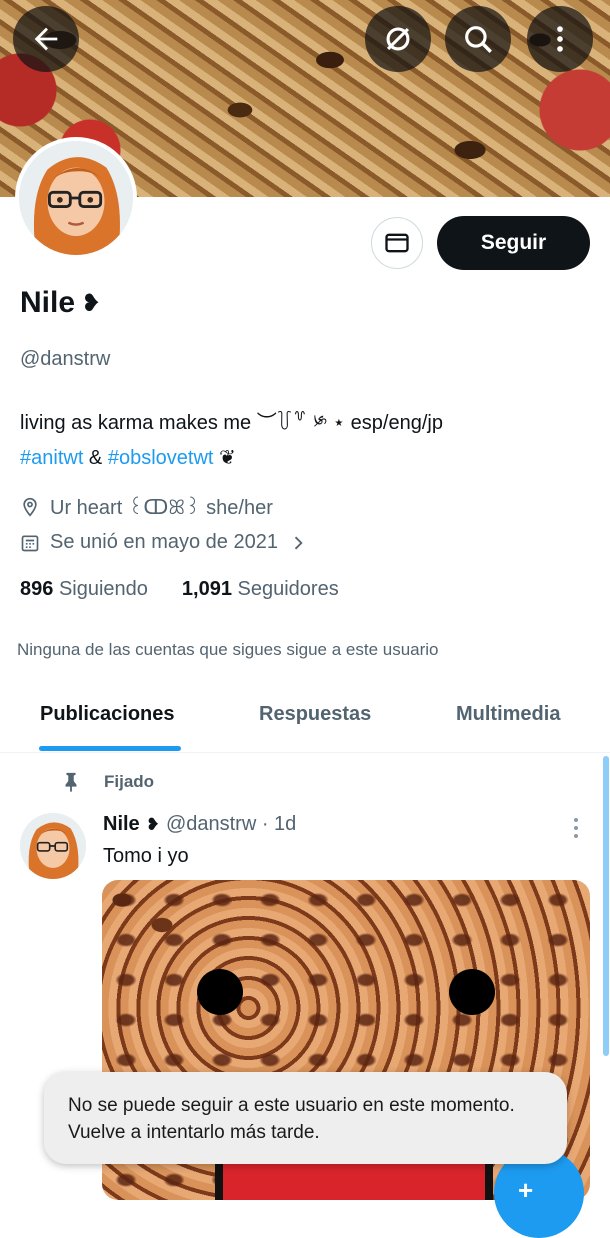  What do you see at coordinates (315, 714) in the screenshot?
I see `tab-respuestas: Respuestas` at bounding box center [315, 714].